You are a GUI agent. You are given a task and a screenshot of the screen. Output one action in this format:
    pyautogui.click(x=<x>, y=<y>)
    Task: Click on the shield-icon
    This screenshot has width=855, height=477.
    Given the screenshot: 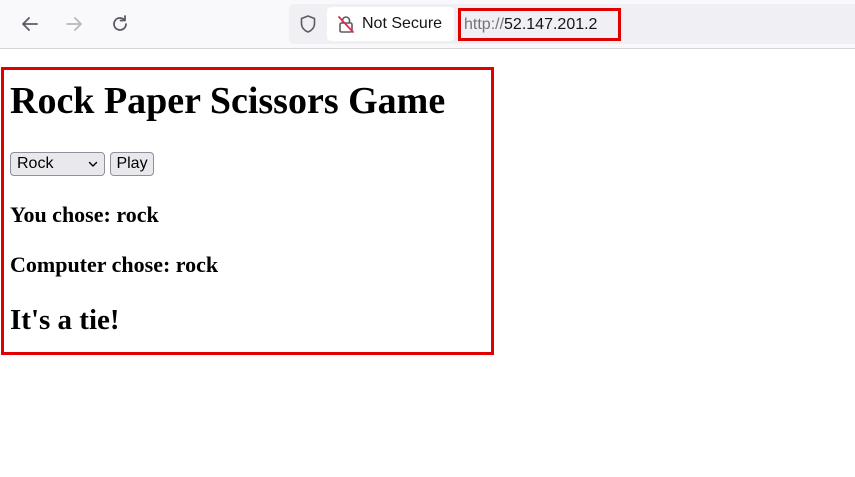 What is the action you would take?
    pyautogui.click(x=308, y=24)
    